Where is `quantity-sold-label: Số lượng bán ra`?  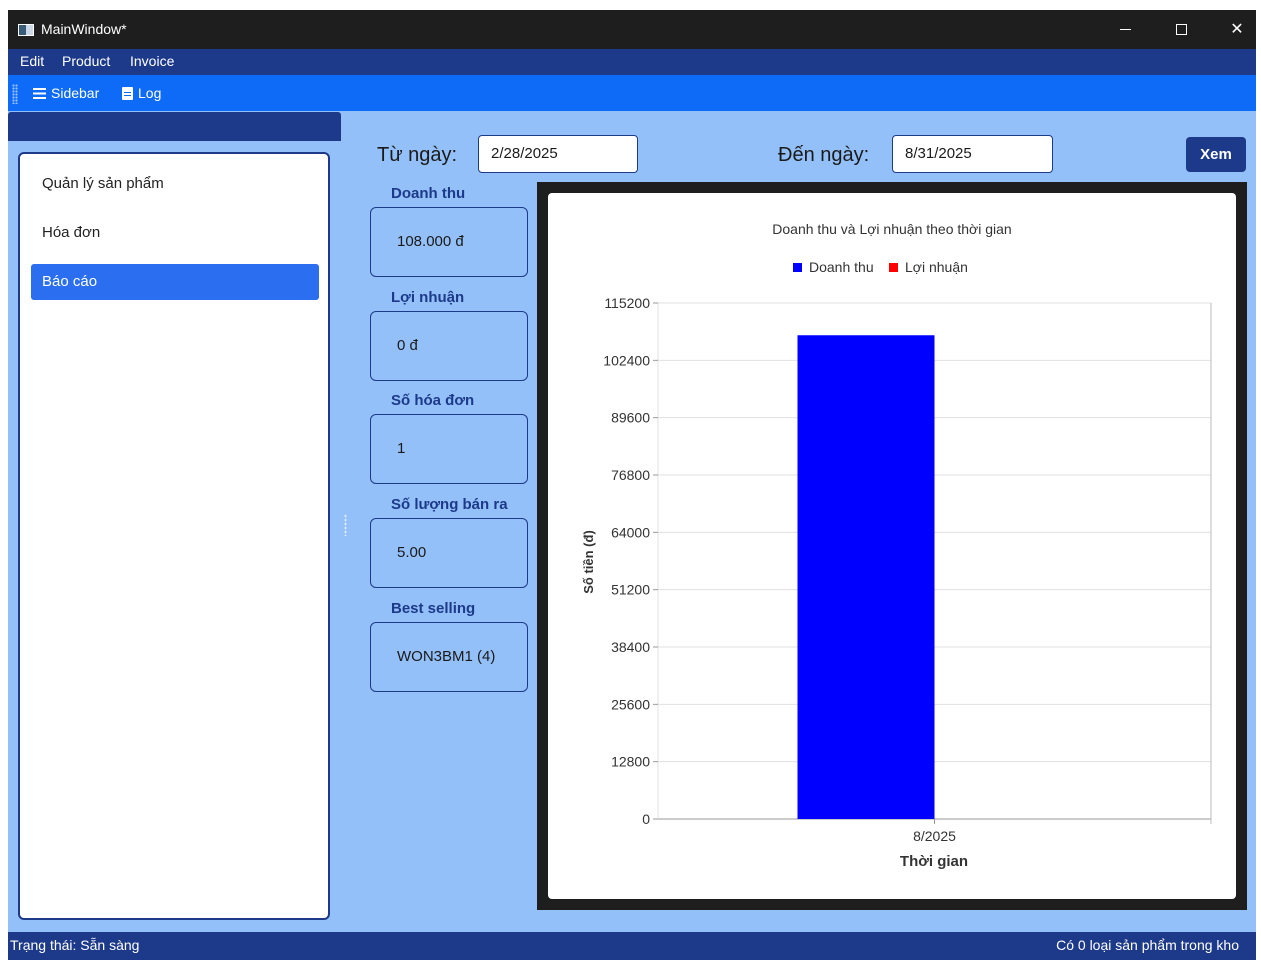 quantity-sold-label: Số lượng bán ra is located at coordinates (449, 504).